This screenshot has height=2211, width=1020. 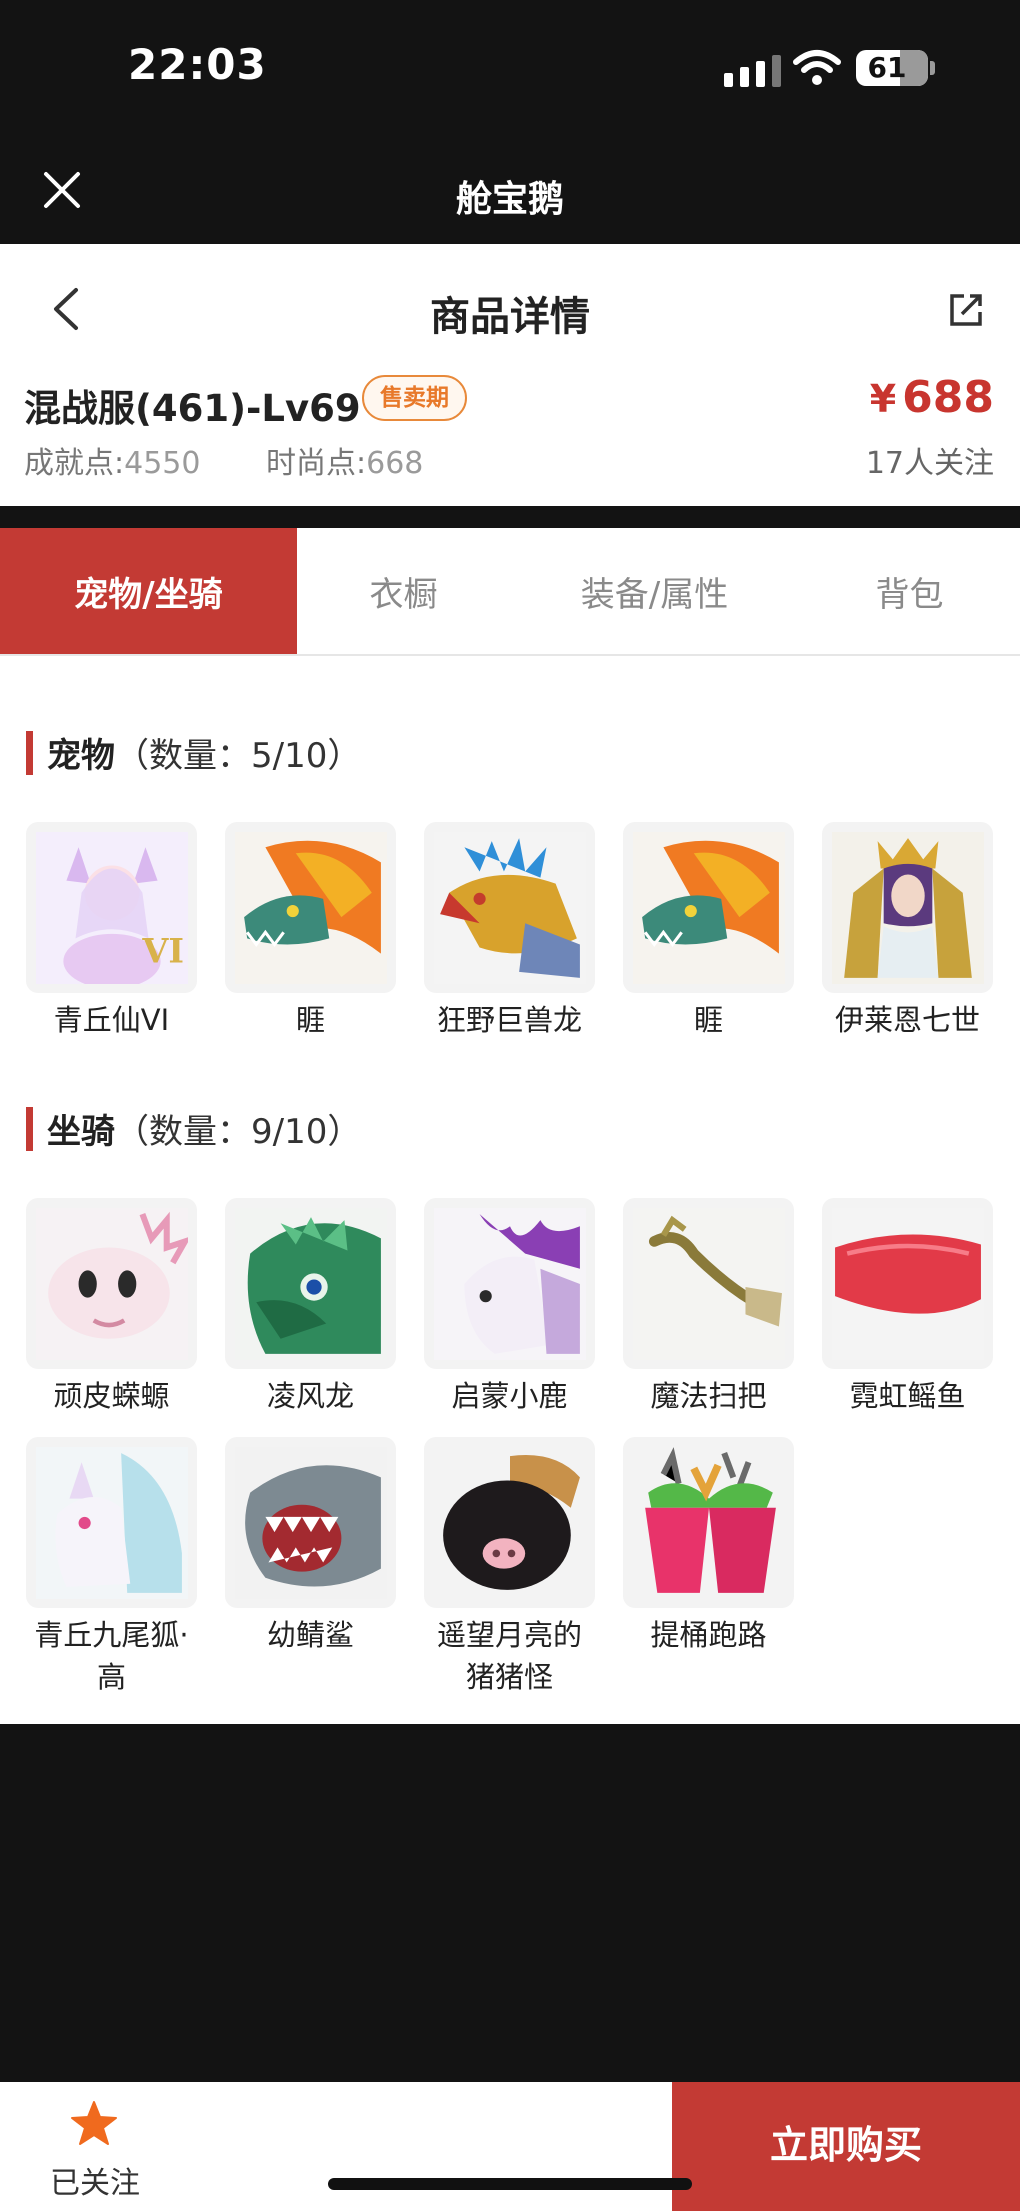 I want to click on share-icon, so click(x=966, y=310).